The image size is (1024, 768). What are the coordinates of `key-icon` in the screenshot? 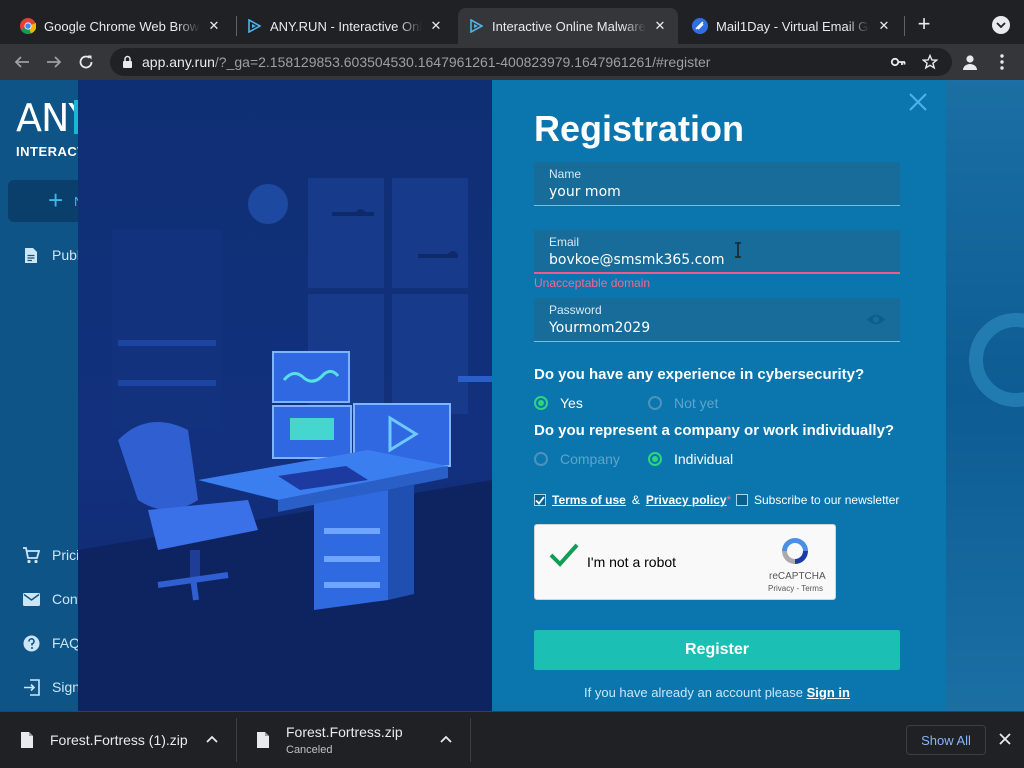 It's located at (898, 62).